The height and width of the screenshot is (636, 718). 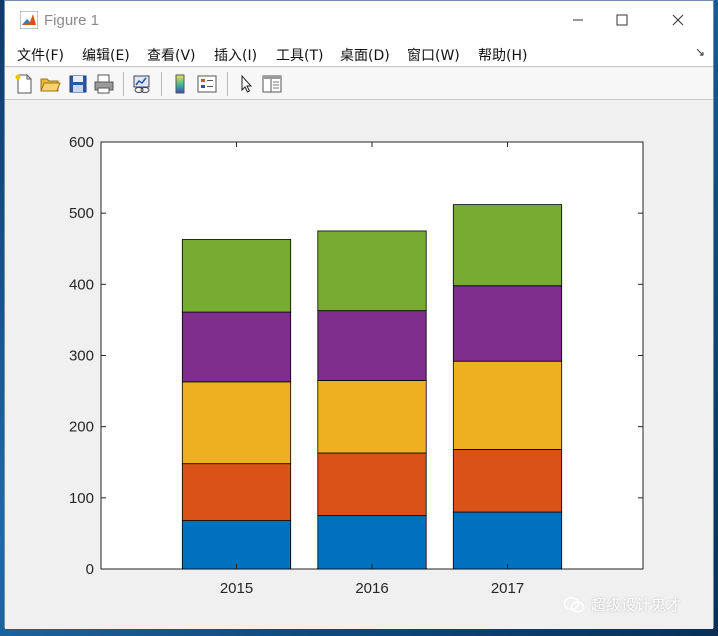 What do you see at coordinates (81, 284) in the screenshot?
I see `y-tick-label: 400` at bounding box center [81, 284].